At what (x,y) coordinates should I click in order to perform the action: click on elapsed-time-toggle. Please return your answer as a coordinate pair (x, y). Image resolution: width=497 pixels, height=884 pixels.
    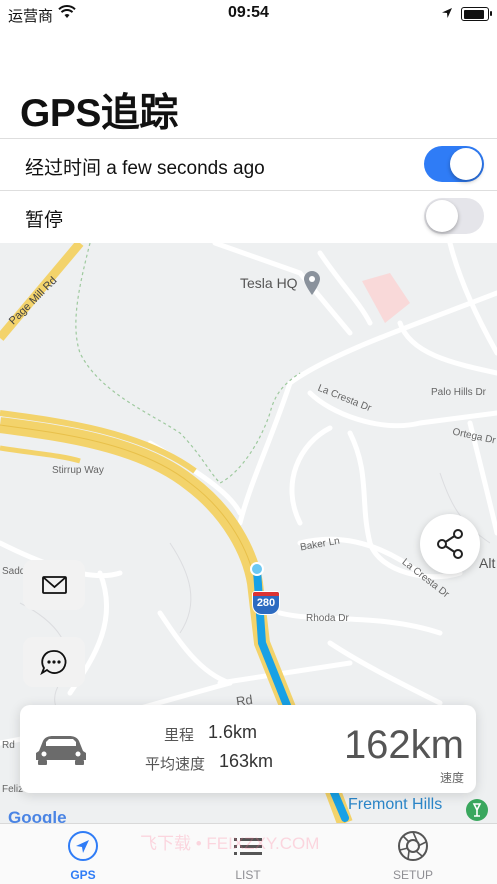
    Looking at the image, I should click on (454, 164).